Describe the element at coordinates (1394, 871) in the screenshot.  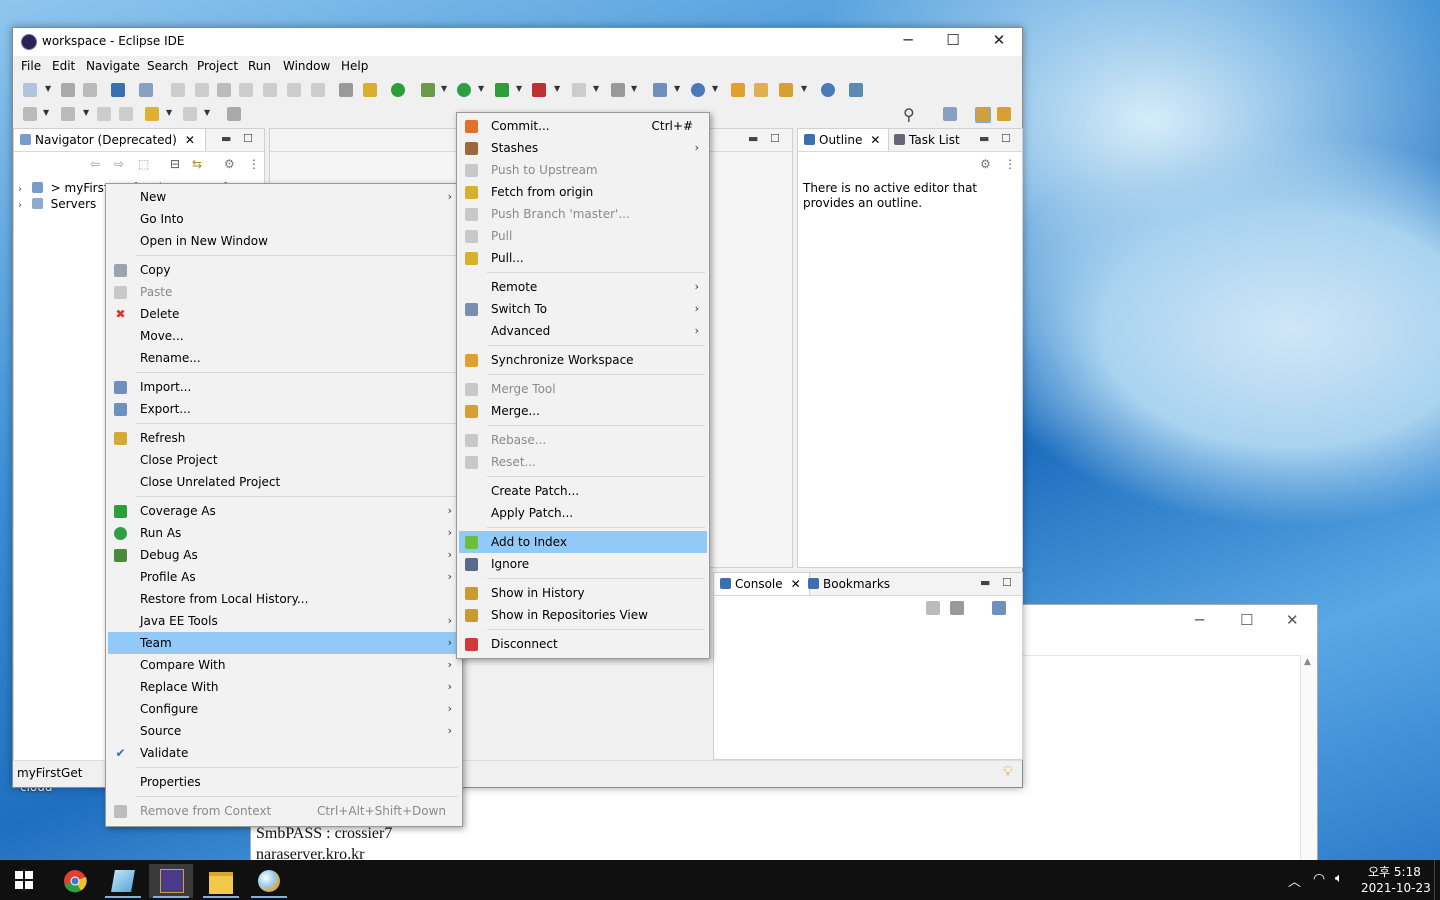
I see `clock-time: 오후 5:18` at that location.